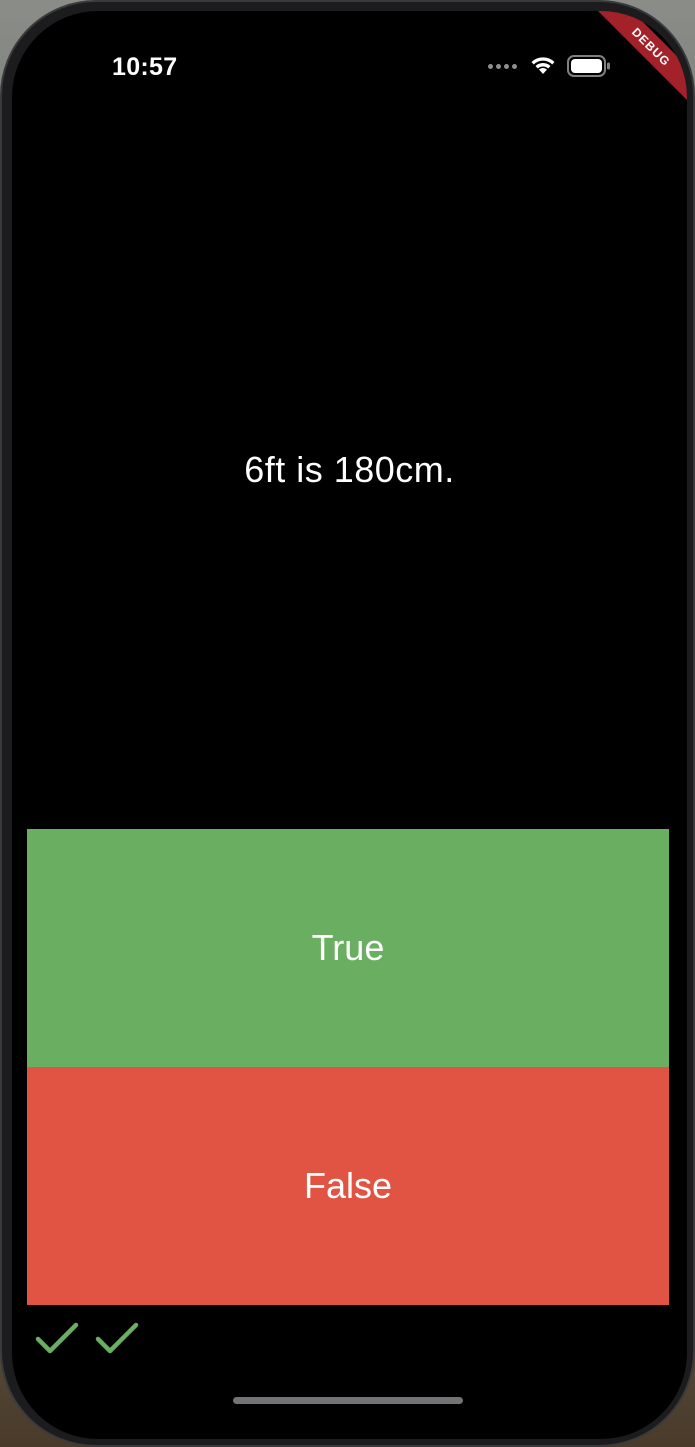 The image size is (695, 1447). Describe the element at coordinates (348, 1400) in the screenshot. I see `home-indicator` at that location.